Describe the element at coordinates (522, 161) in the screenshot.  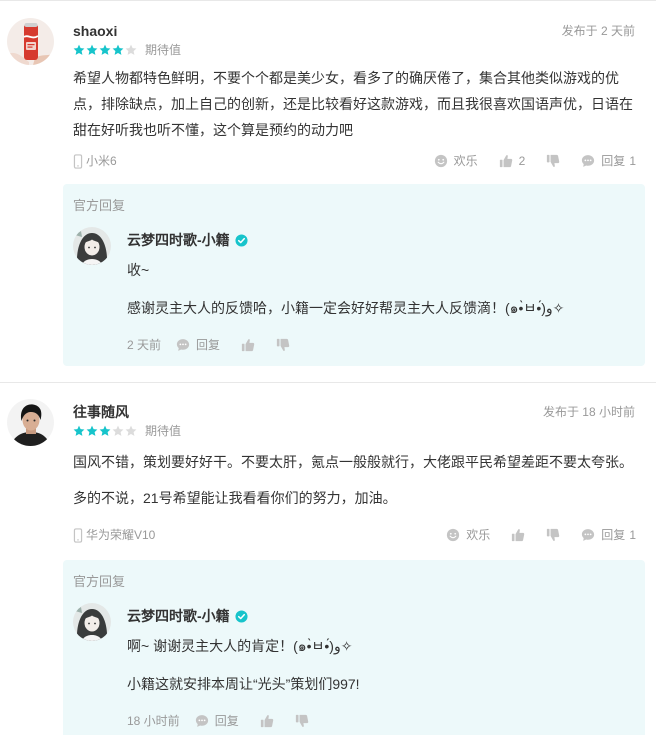
I see `like-count: 2` at that location.